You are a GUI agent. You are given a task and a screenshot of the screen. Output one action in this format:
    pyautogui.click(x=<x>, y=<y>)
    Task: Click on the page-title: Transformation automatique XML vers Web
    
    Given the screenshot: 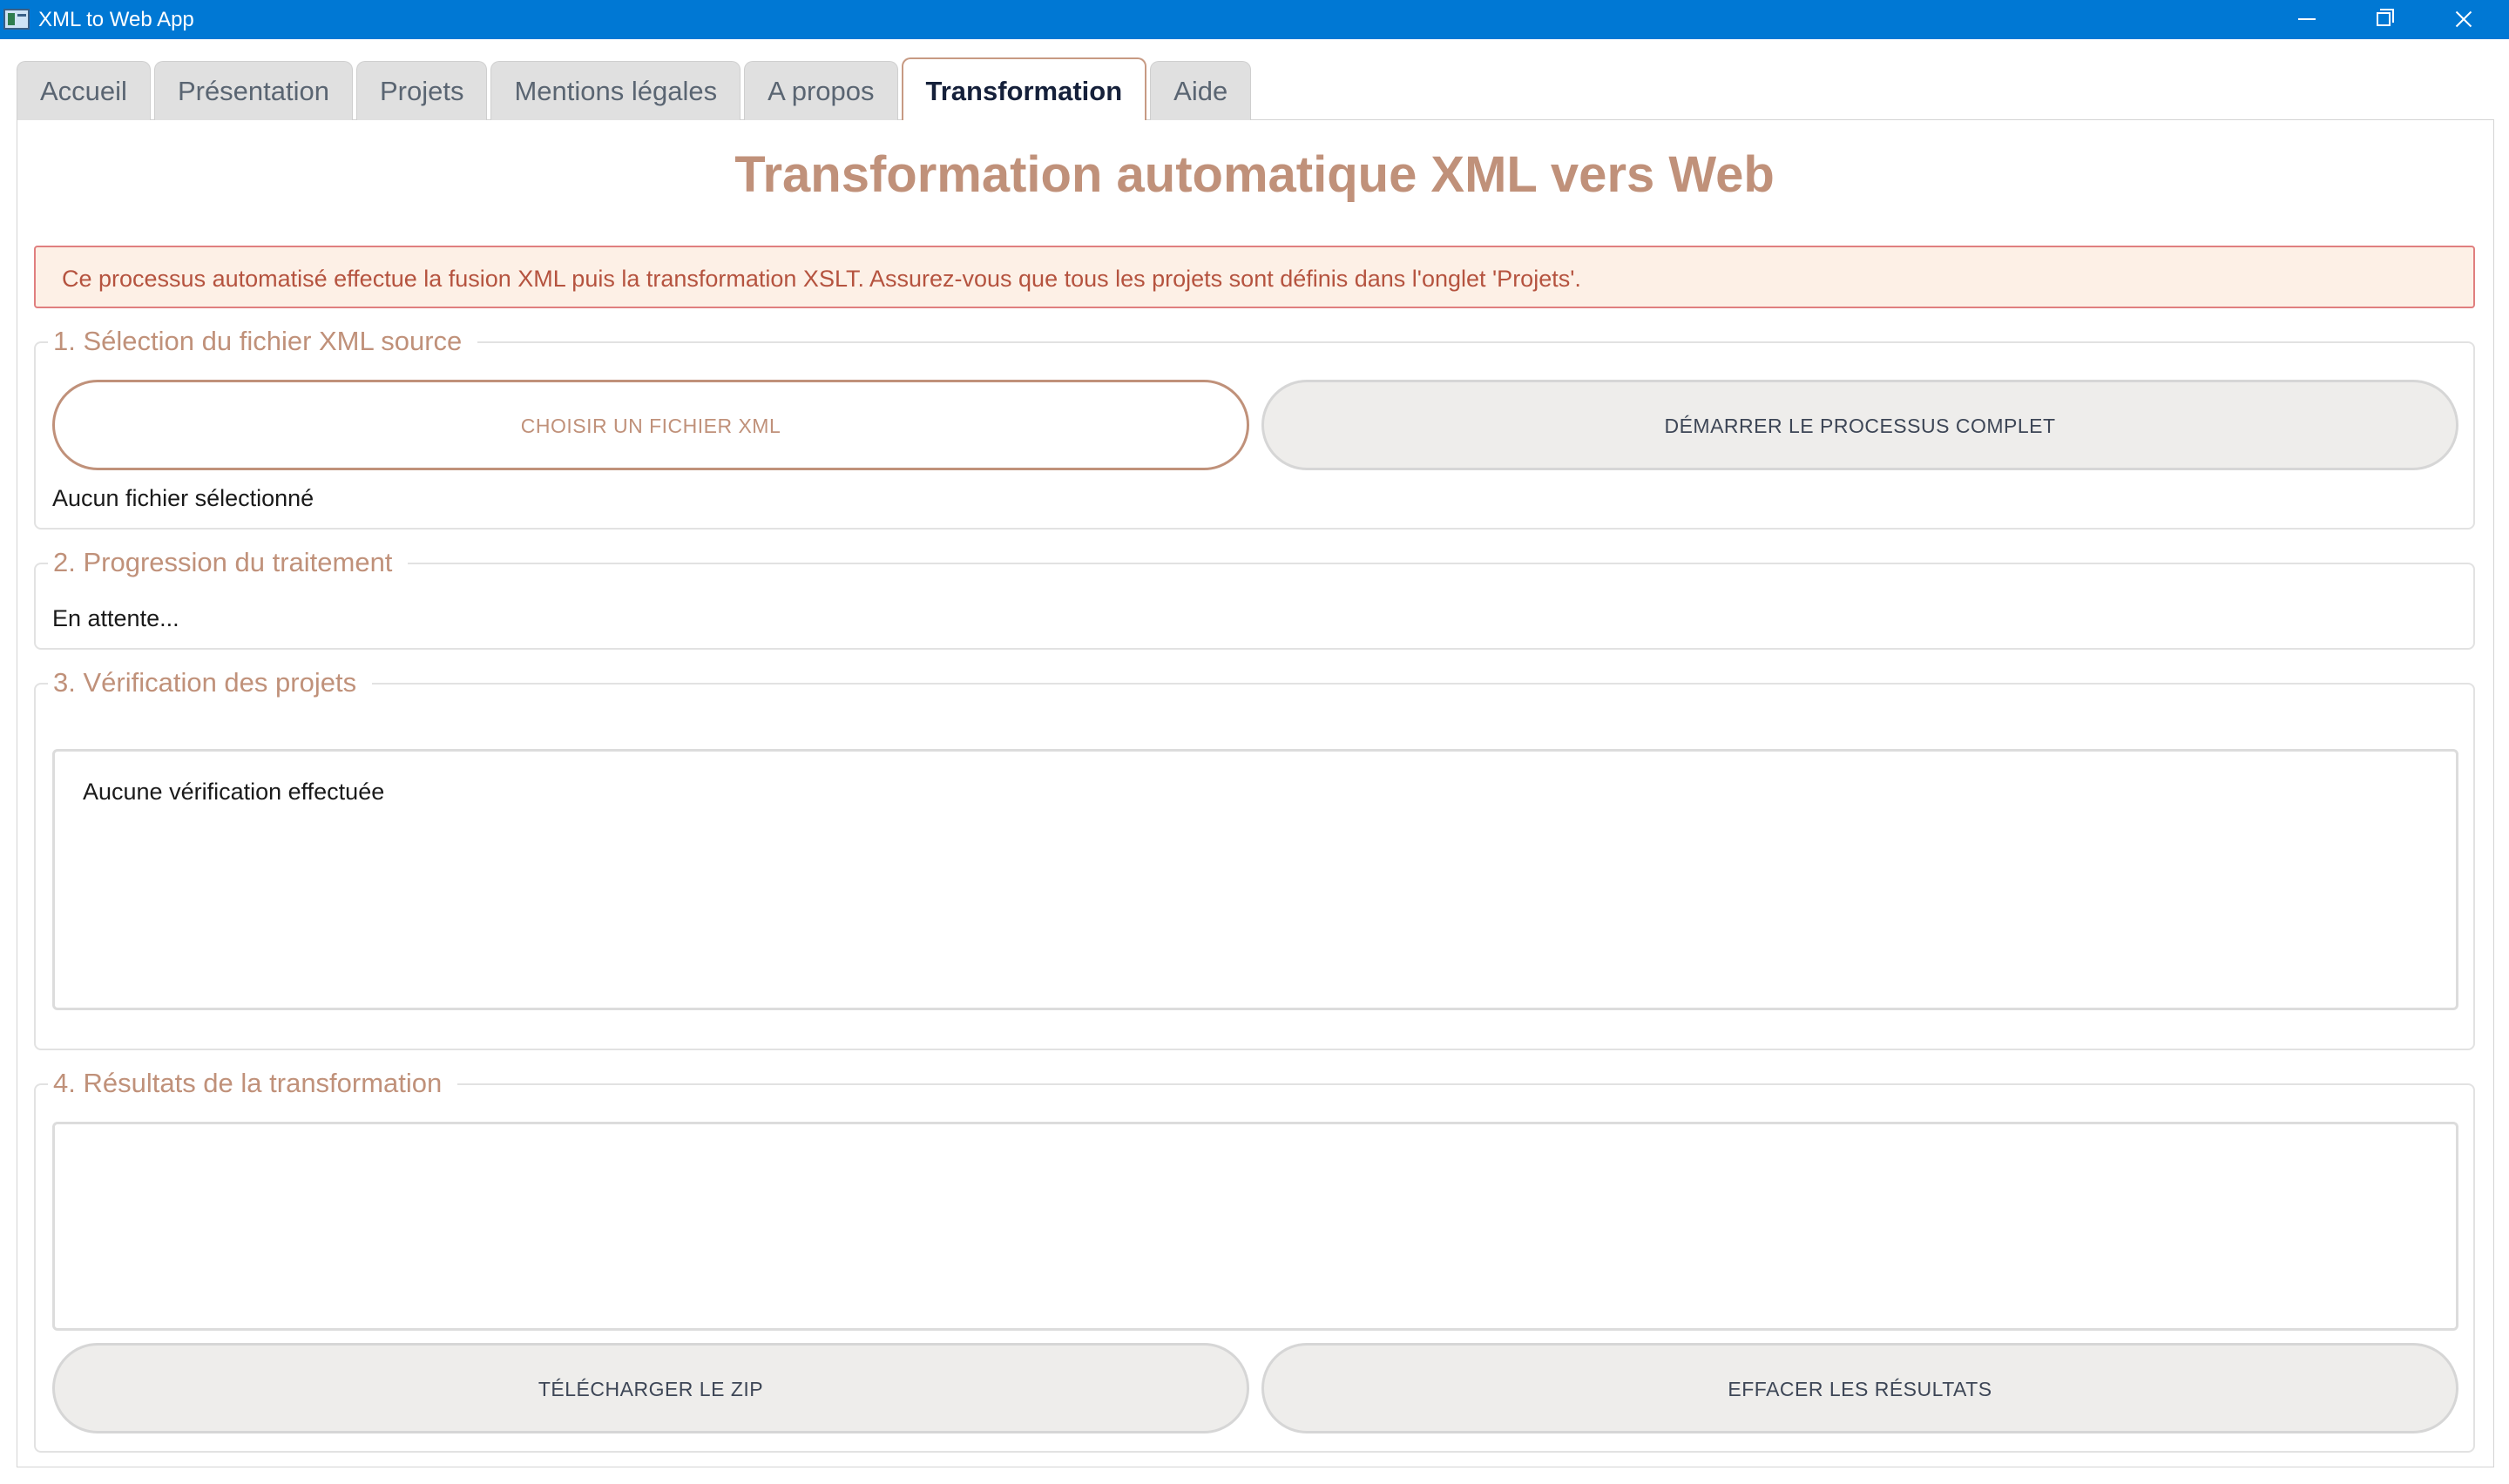 What is the action you would take?
    pyautogui.click(x=1254, y=175)
    